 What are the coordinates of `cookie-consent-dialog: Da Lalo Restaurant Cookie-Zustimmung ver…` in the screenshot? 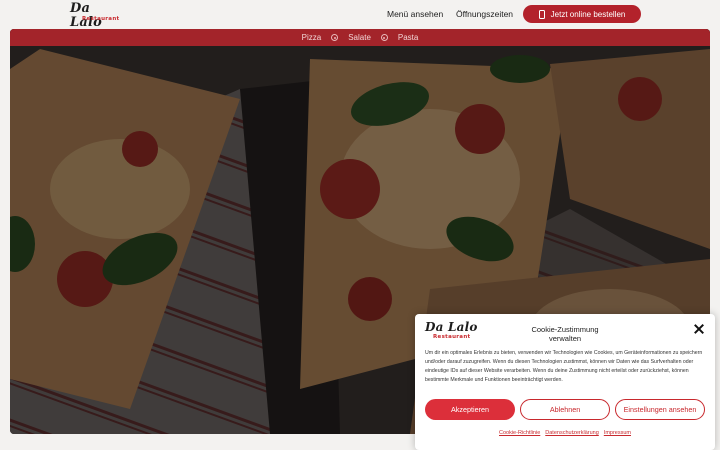 It's located at (565, 382).